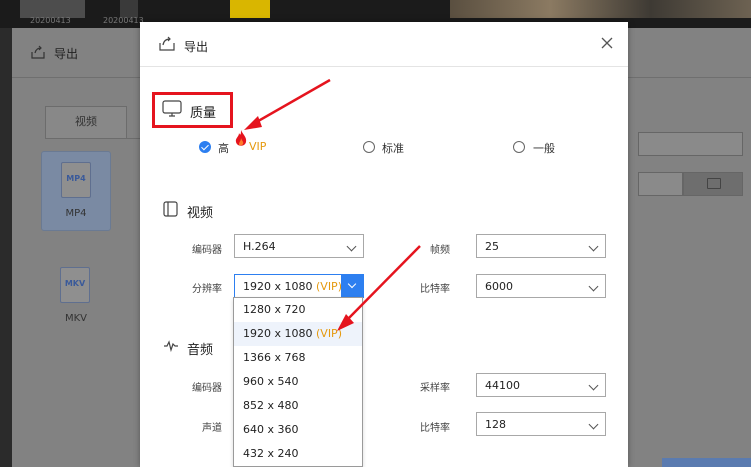  What do you see at coordinates (332, 204) in the screenshot?
I see `annotation-arrows` at bounding box center [332, 204].